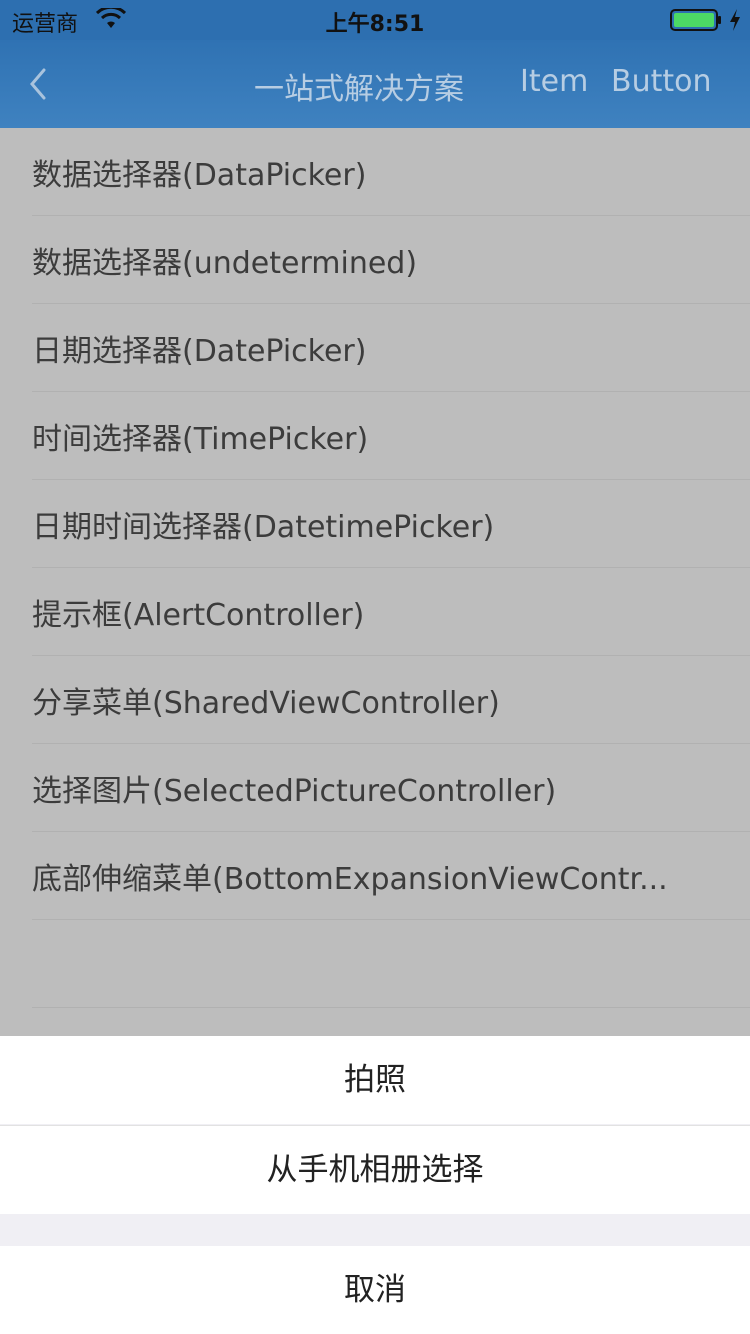 The image size is (750, 1334). What do you see at coordinates (391, 172) in the screenshot?
I see `list-item: 数据选择器(DataPicker)` at bounding box center [391, 172].